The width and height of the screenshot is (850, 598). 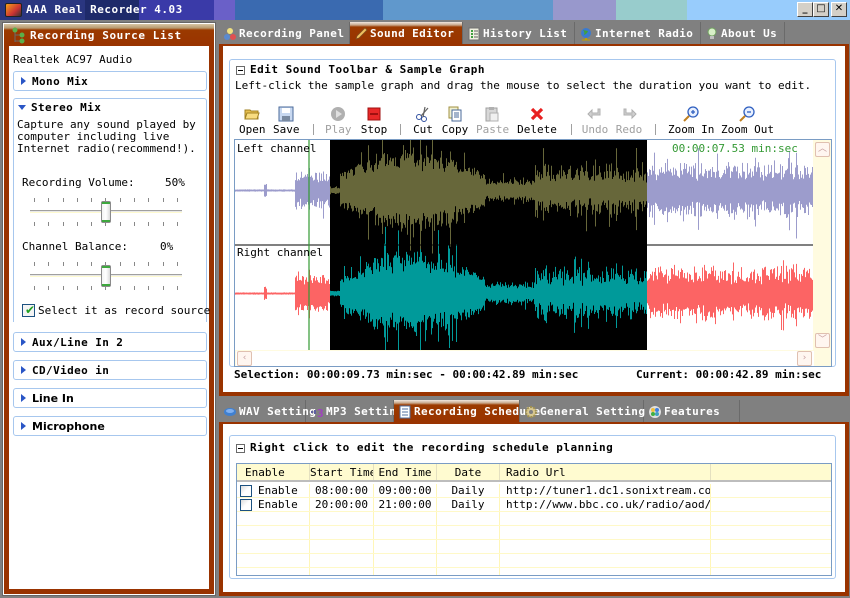 I want to click on close-button: ✕, so click(x=839, y=9).